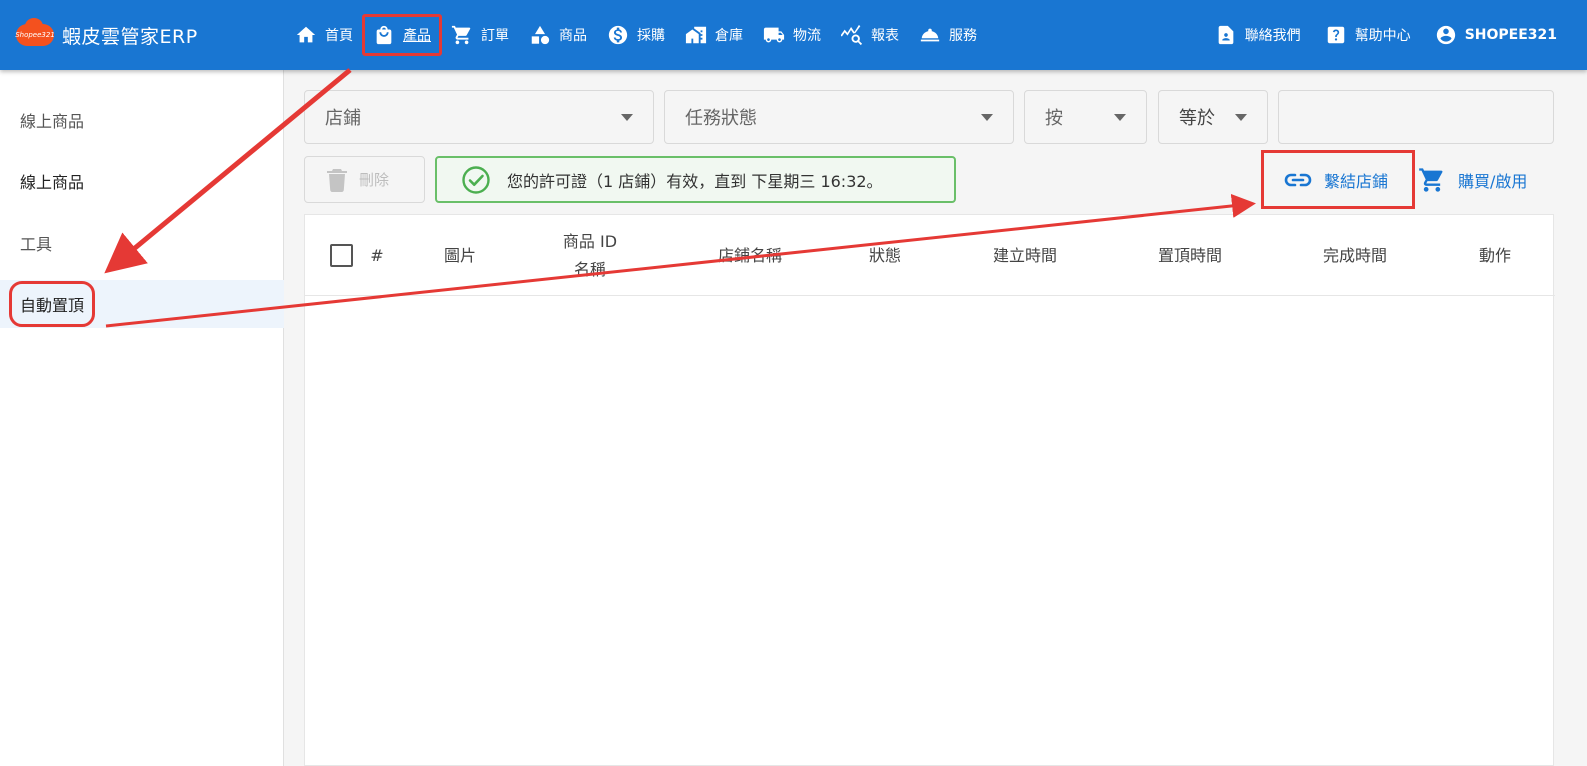  Describe the element at coordinates (930, 255) in the screenshot. I see `table-header: # 圖片 商品 ID 名稱 店鋪名稱 狀態 建立時間 置頂時間 完成時間 動作` at that location.